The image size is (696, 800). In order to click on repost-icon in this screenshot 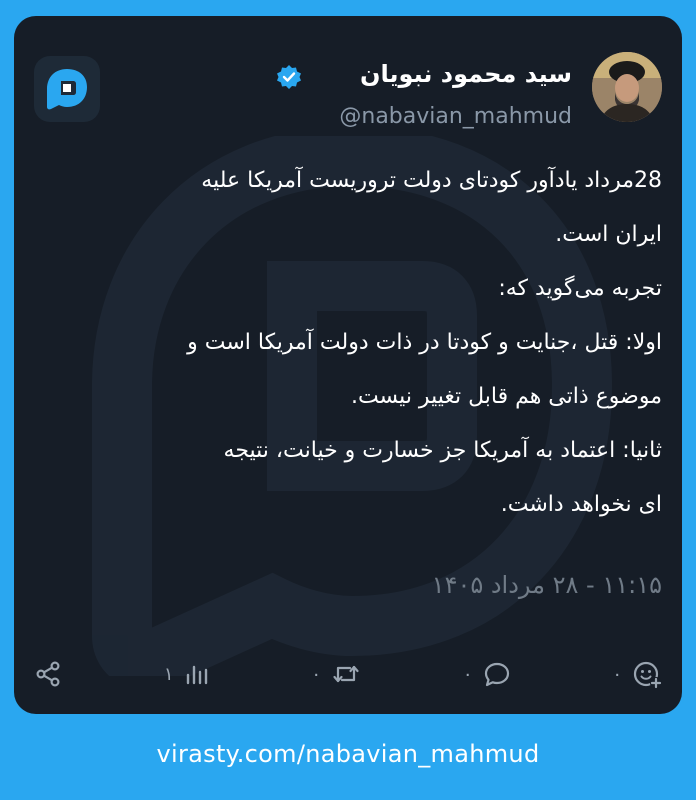, I will do `click(346, 674)`.